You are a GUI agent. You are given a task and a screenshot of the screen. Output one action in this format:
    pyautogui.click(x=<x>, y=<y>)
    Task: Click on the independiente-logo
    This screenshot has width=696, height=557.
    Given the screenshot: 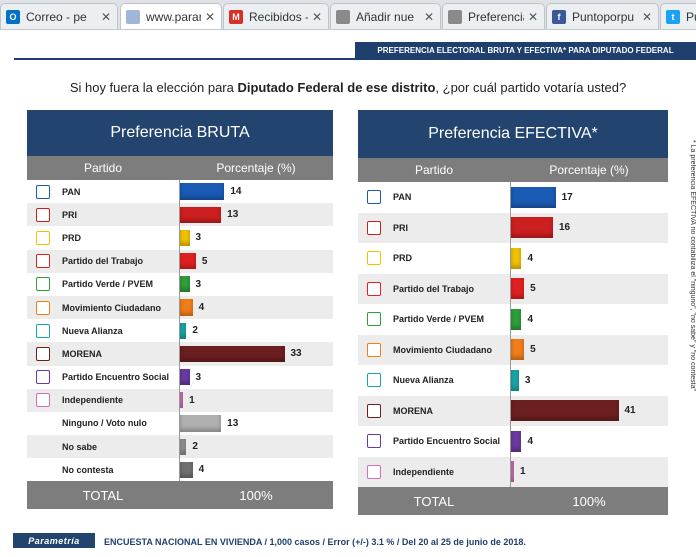 What is the action you would take?
    pyautogui.click(x=43, y=400)
    